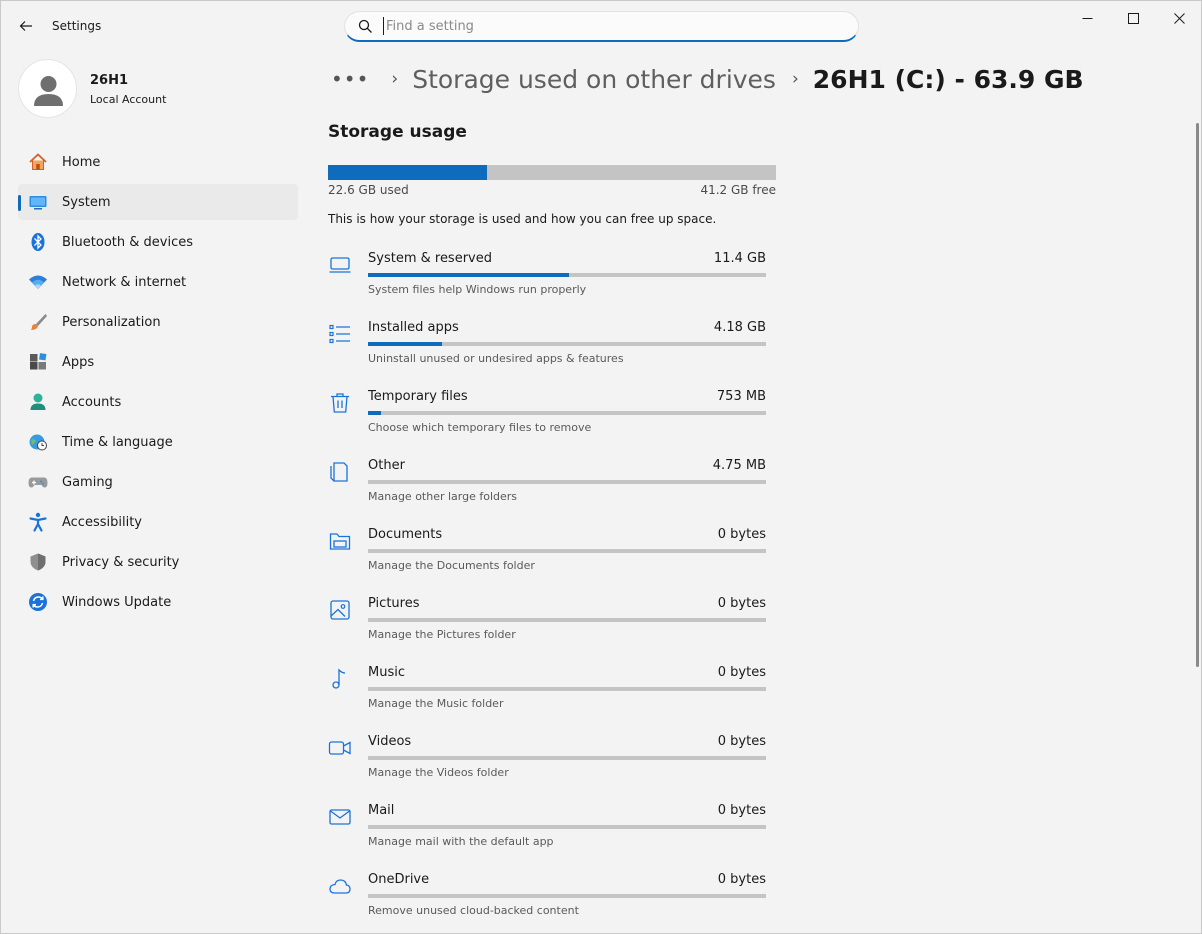 Image resolution: width=1202 pixels, height=934 pixels. Describe the element at coordinates (38, 602) in the screenshot. I see `update-icon` at that location.